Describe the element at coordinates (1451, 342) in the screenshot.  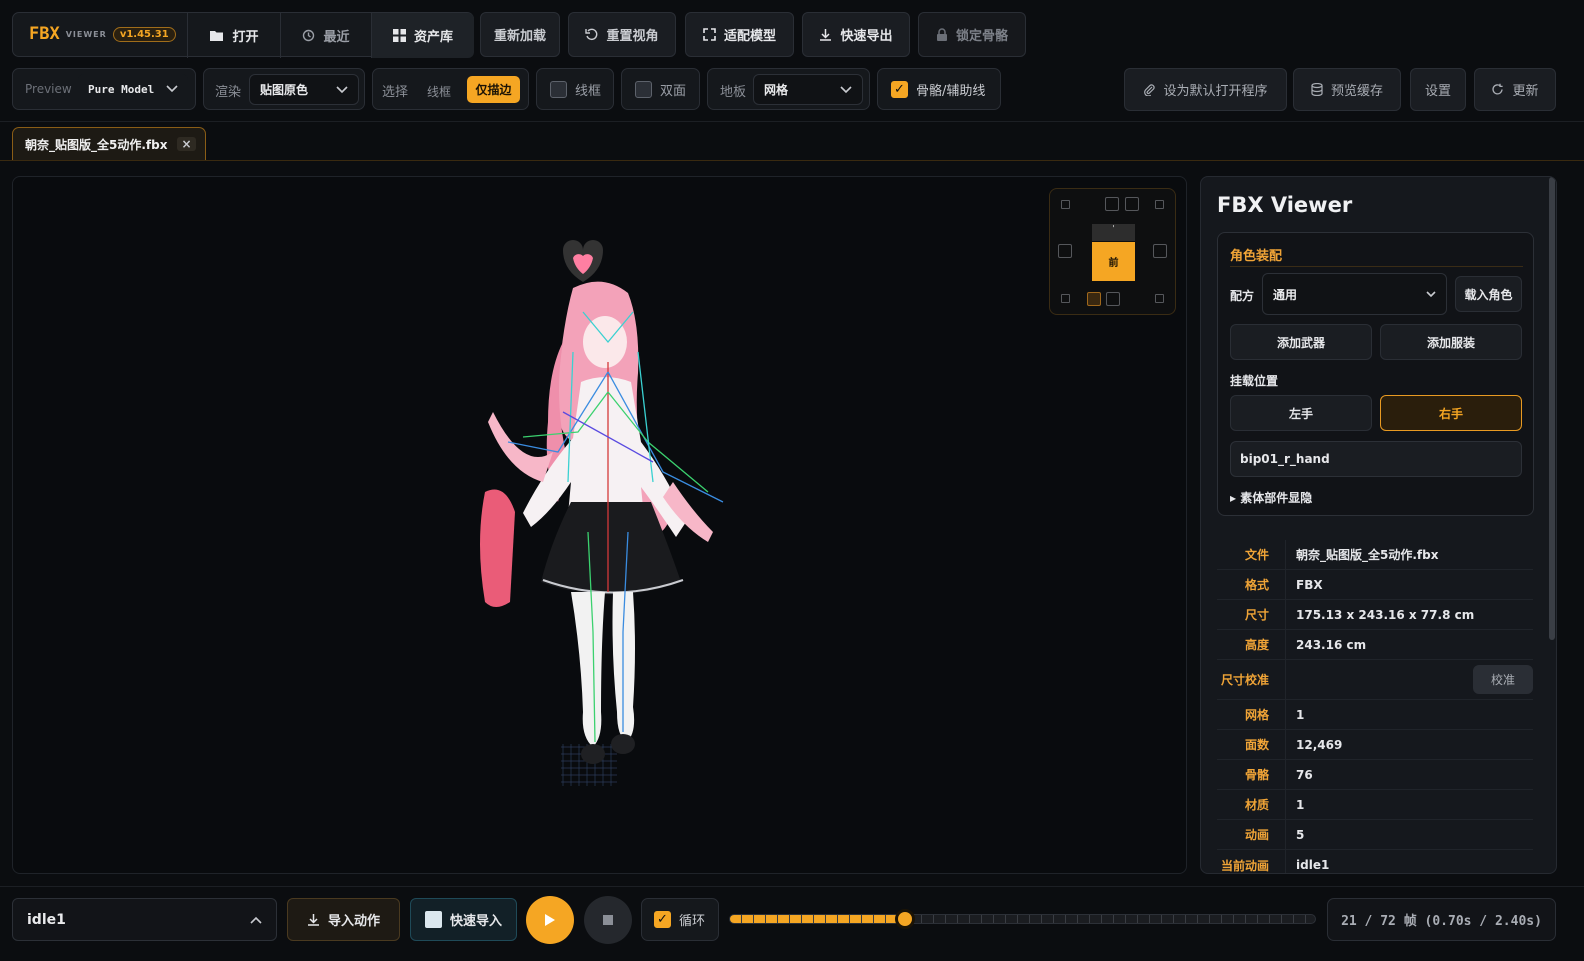
I see `add-outfit-button: 添加服装` at that location.